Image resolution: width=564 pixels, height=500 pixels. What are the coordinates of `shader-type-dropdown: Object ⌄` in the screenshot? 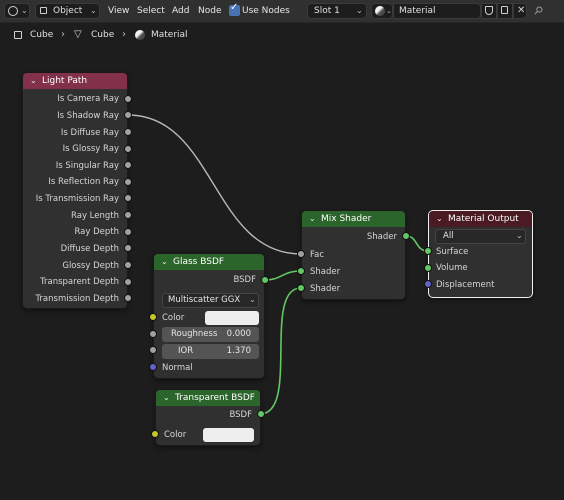 It's located at (67, 11).